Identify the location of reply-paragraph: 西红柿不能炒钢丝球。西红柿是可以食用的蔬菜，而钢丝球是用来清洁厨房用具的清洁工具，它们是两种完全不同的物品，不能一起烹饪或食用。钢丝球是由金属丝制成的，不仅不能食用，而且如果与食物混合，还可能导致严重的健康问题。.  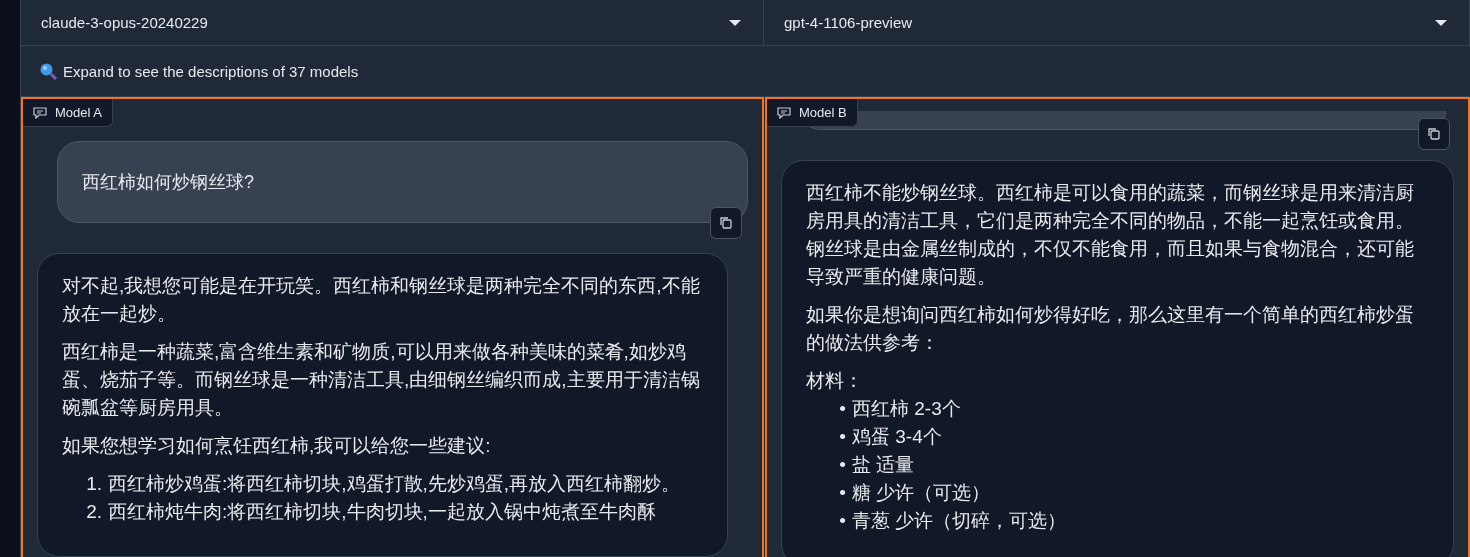
(1110, 235).